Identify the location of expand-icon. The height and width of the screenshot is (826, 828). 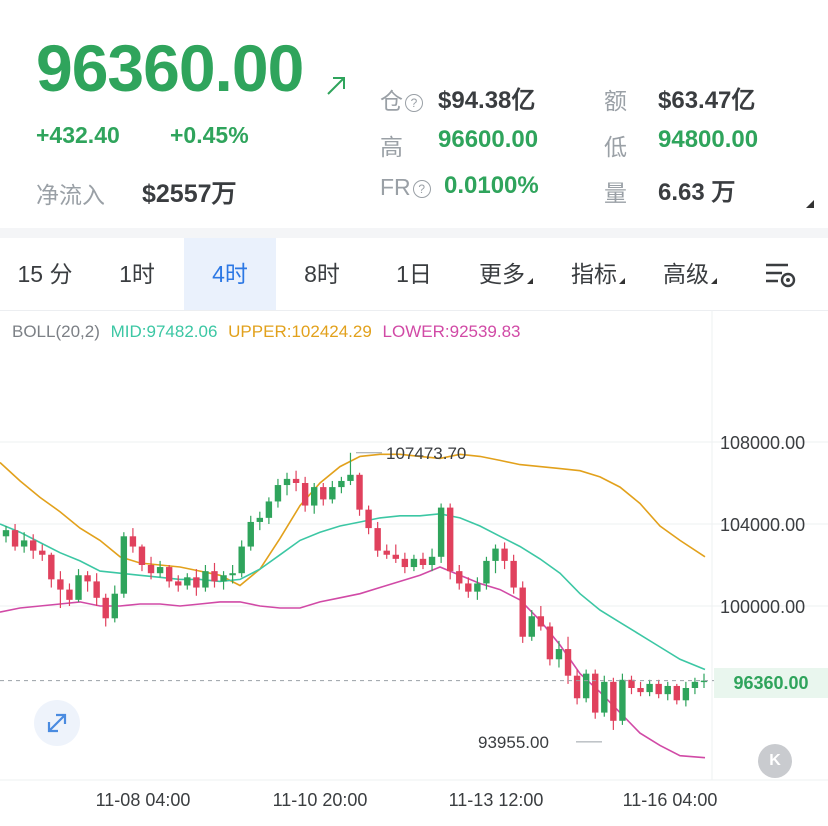
(57, 723).